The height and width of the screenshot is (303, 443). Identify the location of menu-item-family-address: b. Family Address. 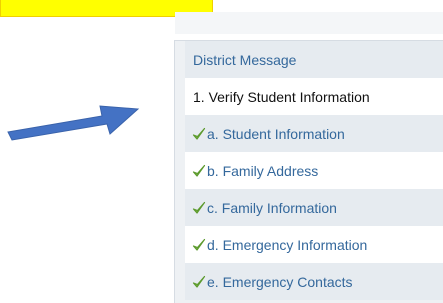
(314, 170).